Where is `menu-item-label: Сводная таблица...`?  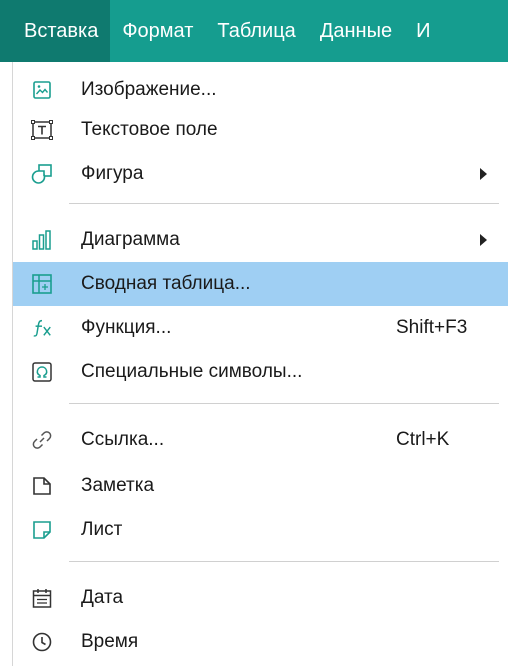
menu-item-label: Сводная таблица... is located at coordinates (166, 283).